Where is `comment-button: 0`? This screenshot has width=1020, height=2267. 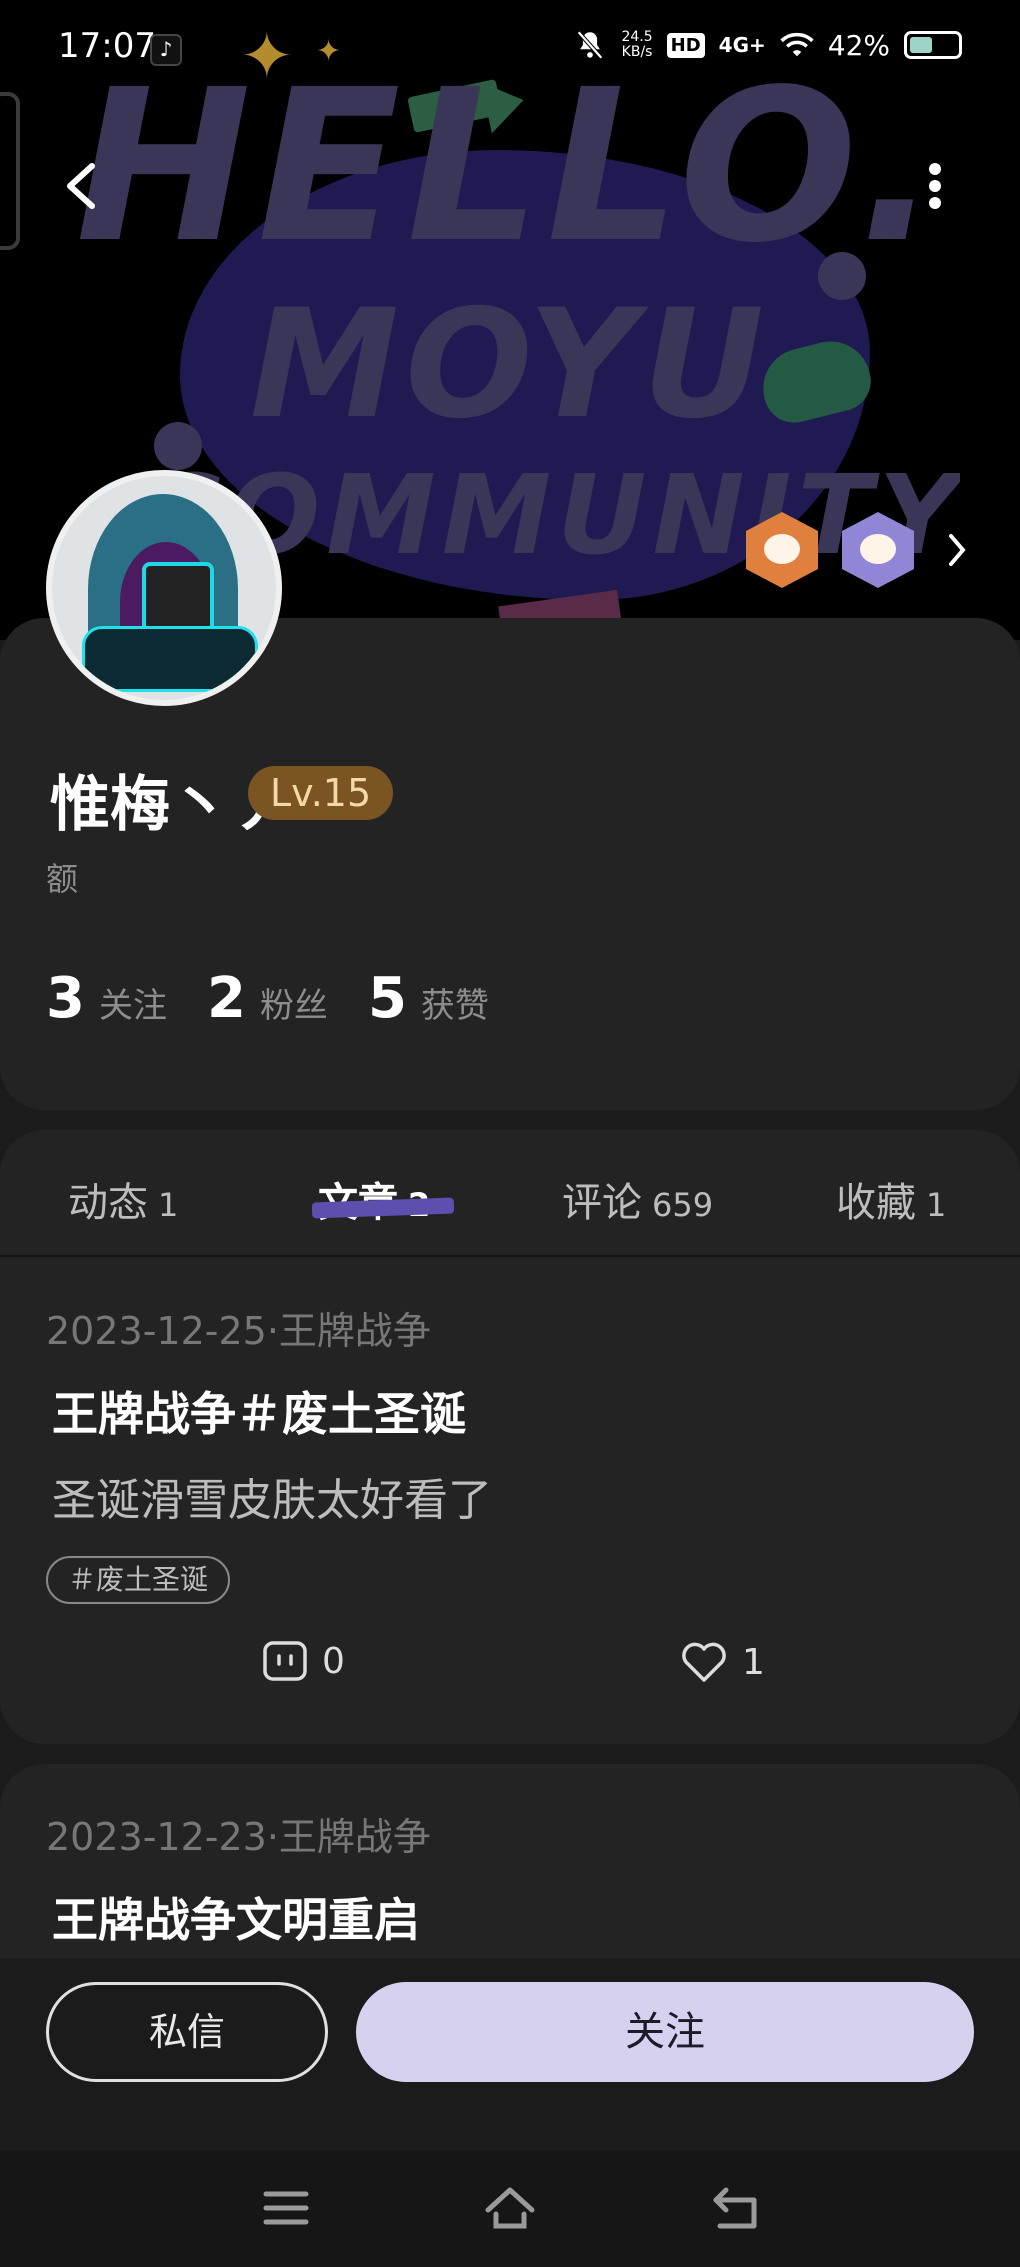 comment-button: 0 is located at coordinates (303, 1661).